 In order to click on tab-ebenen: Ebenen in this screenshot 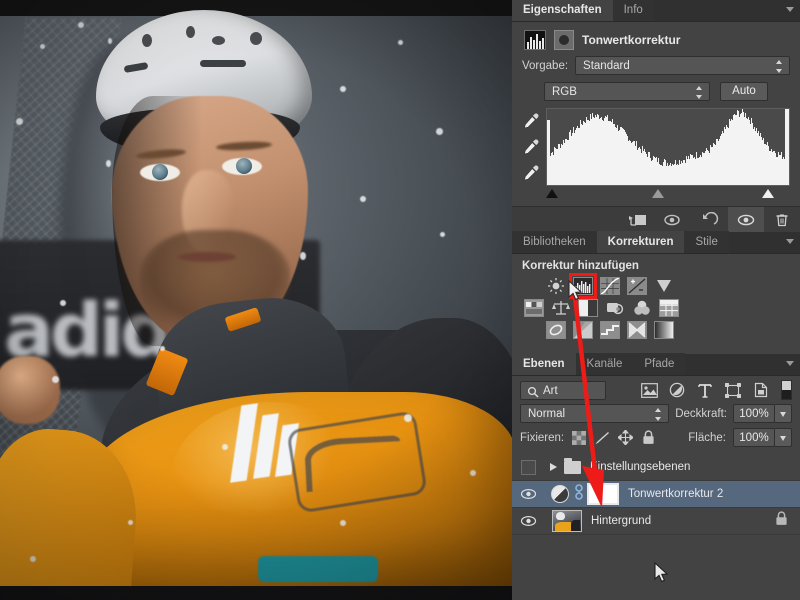, I will do `click(544, 364)`.